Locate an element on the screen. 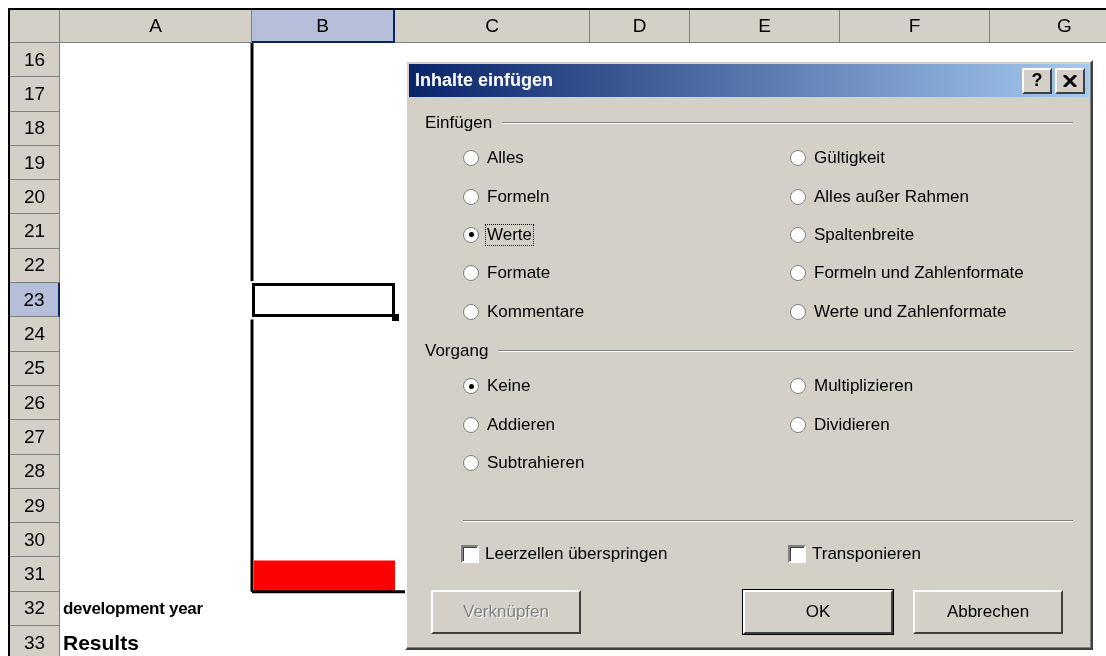  row-header: 27 is located at coordinates (35, 437).